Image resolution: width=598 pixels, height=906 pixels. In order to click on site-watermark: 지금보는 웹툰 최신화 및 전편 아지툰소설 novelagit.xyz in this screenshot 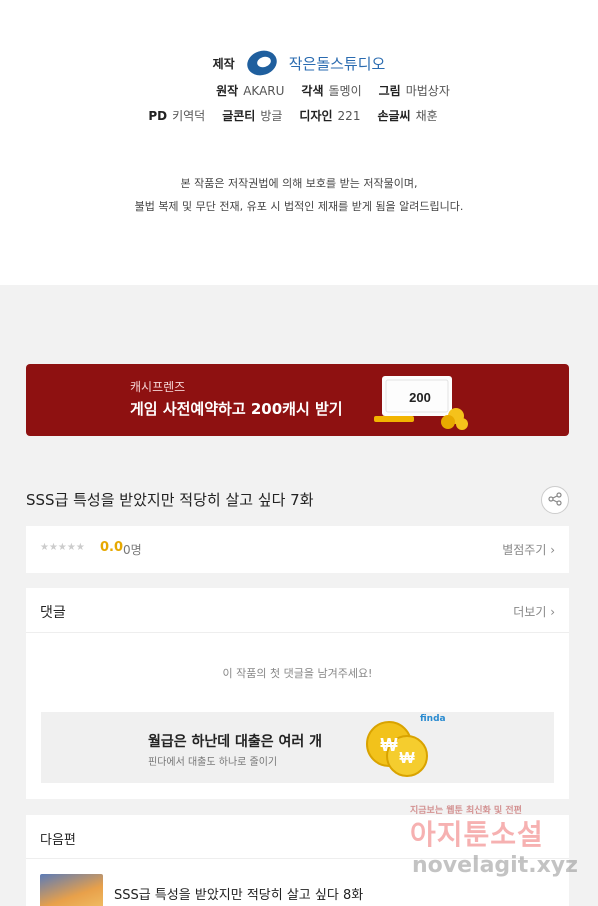, I will do `click(500, 848)`.